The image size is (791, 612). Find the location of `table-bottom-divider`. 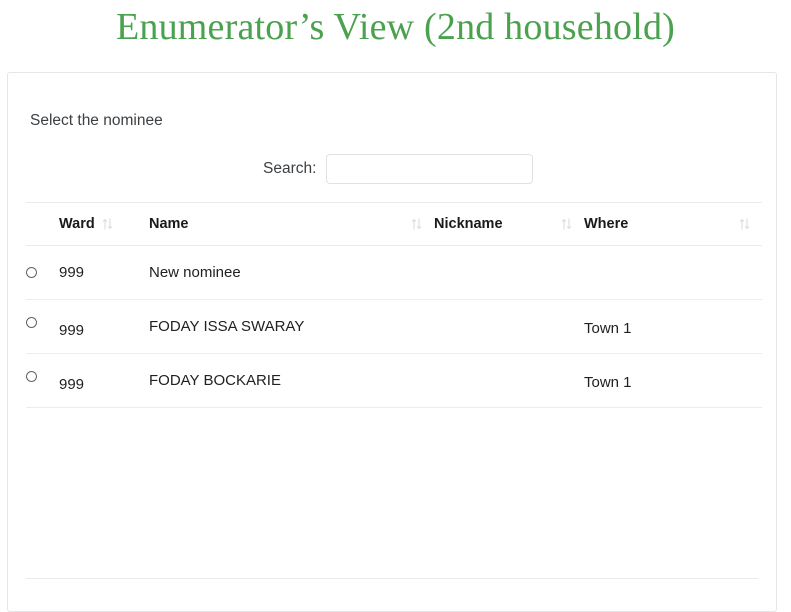

table-bottom-divider is located at coordinates (392, 578).